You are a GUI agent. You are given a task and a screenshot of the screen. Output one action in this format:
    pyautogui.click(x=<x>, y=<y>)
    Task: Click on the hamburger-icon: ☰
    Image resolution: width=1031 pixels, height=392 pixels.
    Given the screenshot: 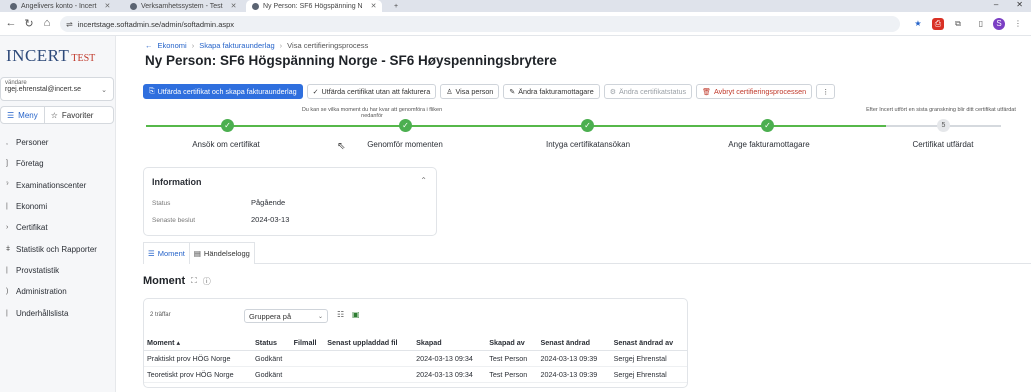 What is the action you would take?
    pyautogui.click(x=11, y=115)
    